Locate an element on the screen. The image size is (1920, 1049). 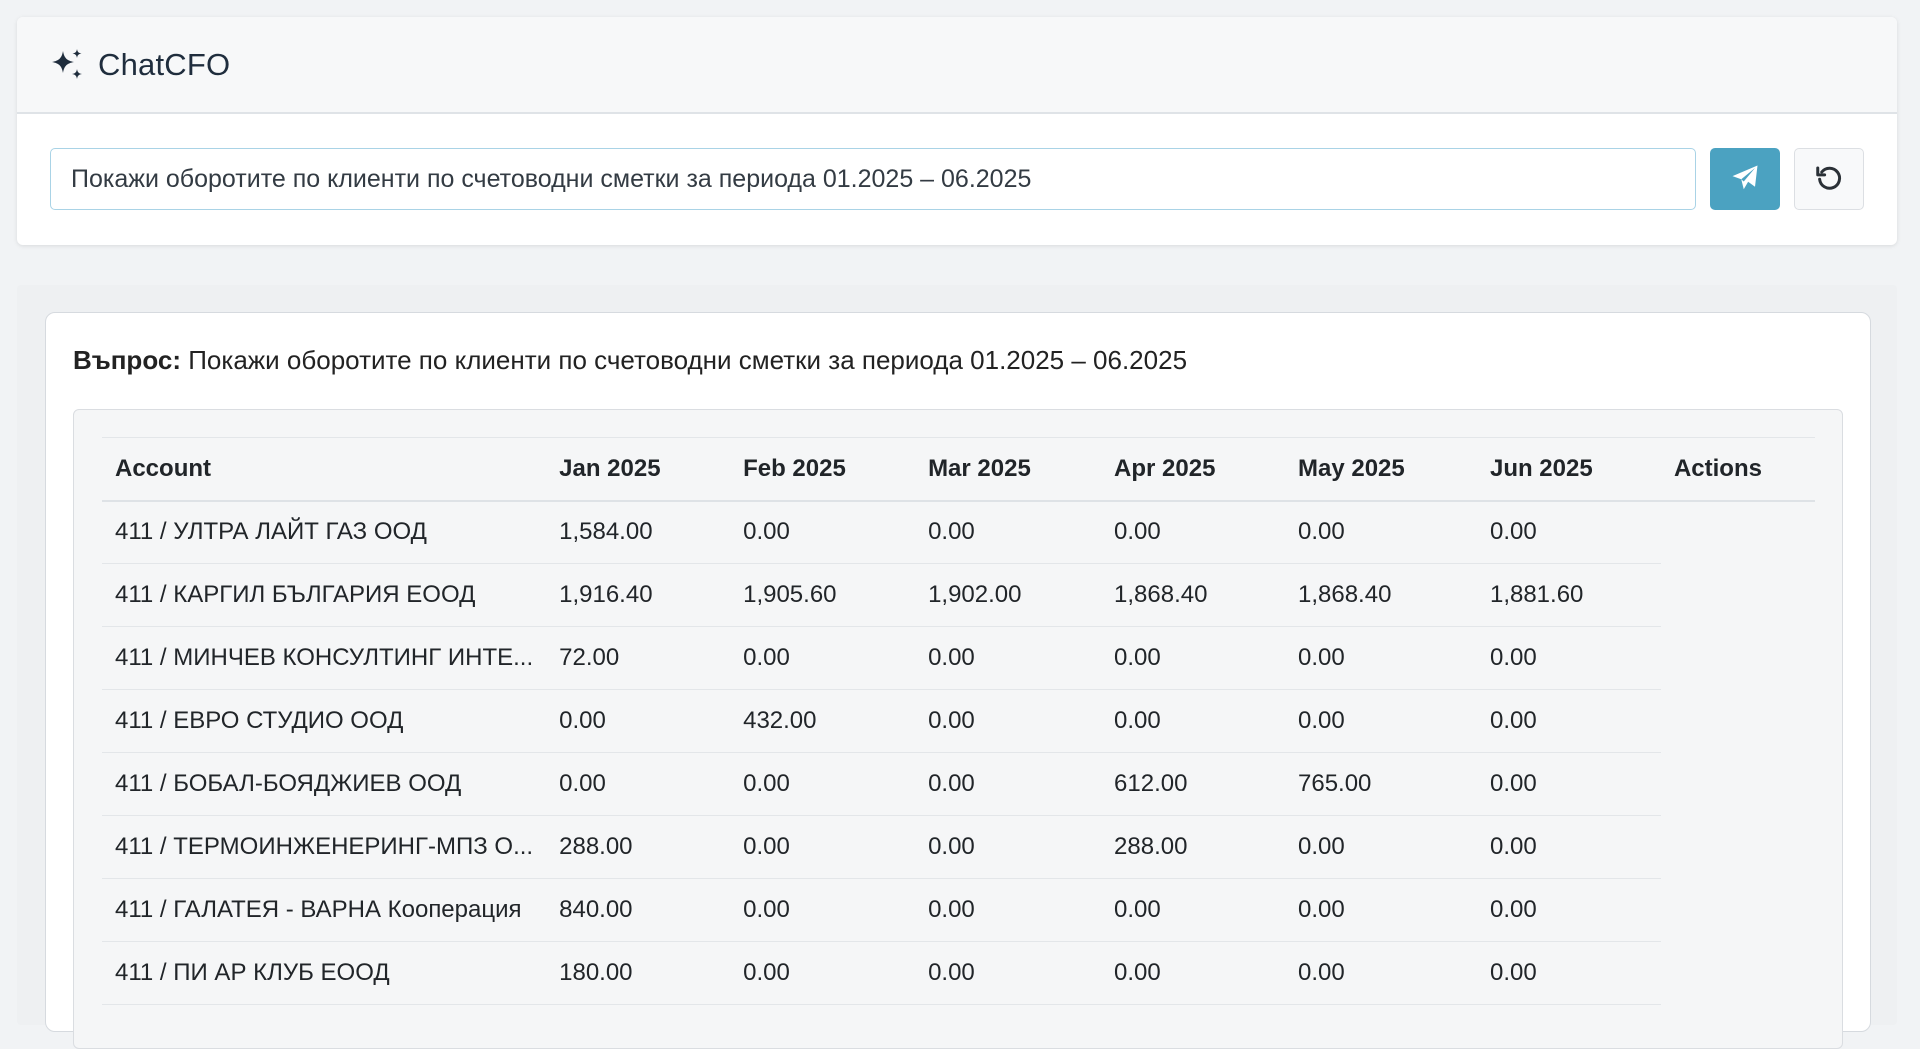
column-header-actions: Actions is located at coordinates (1737, 469).